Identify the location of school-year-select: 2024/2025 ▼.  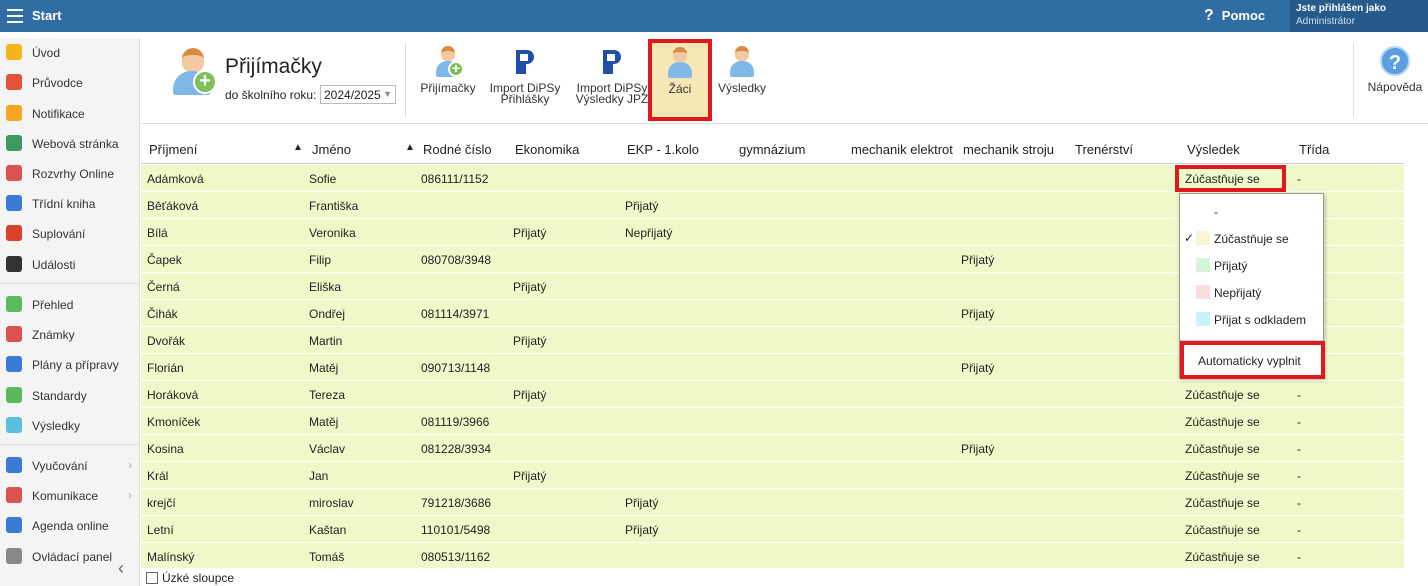
(358, 94).